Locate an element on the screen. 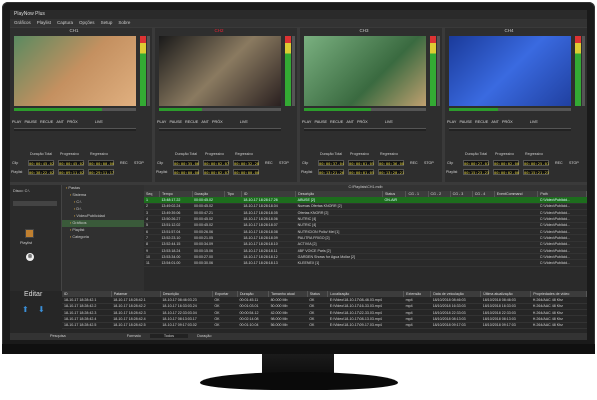 This screenshot has width=597, height=400. menu-item: Gráficos is located at coordinates (22, 23).